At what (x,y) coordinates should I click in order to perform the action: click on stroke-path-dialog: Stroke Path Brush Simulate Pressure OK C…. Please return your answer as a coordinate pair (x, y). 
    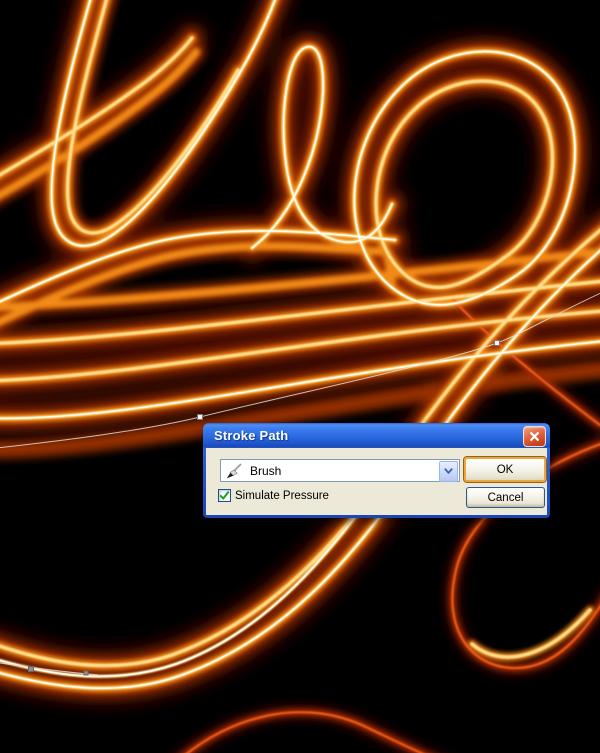
    Looking at the image, I should click on (376, 470).